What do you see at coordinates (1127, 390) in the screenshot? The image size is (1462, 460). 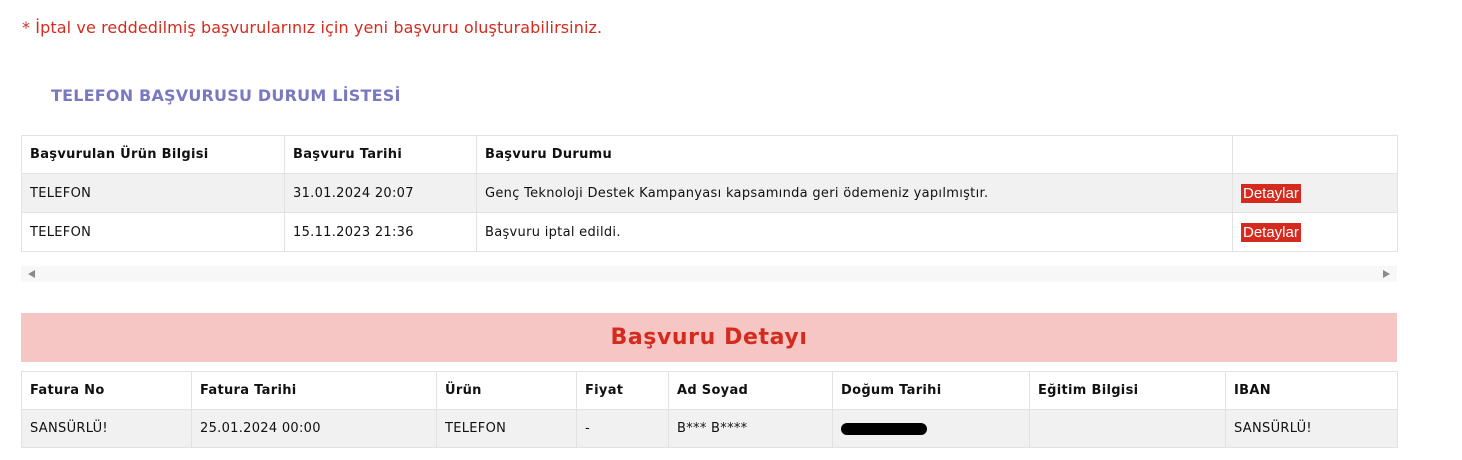 I see `column-header-education: Eğitim Bilgisi` at bounding box center [1127, 390].